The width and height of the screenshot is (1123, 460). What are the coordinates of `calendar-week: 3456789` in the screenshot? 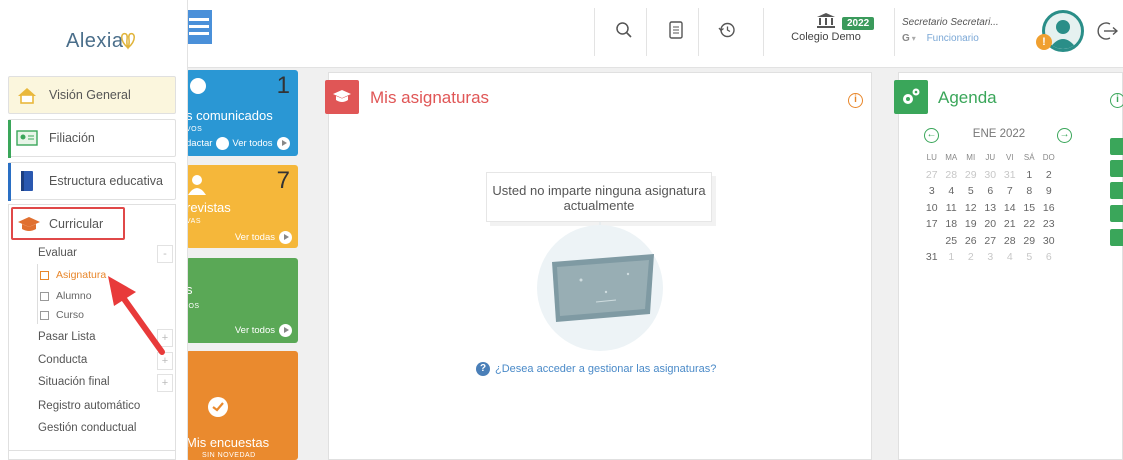 It's located at (990, 191).